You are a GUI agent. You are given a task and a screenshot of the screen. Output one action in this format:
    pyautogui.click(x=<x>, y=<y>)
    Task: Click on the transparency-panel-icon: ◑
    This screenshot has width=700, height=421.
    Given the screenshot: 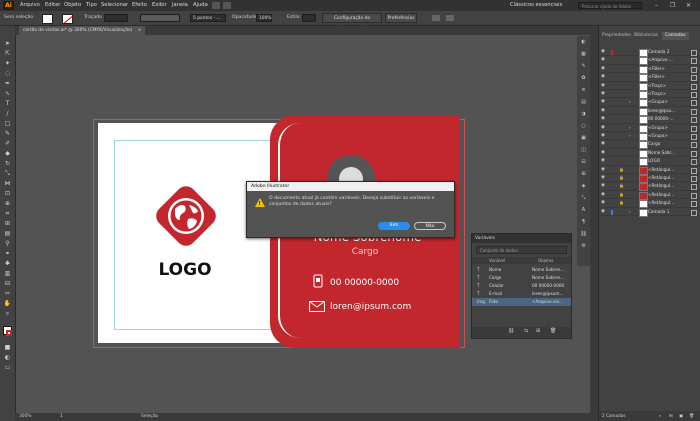 What is the action you would take?
    pyautogui.click(x=583, y=114)
    